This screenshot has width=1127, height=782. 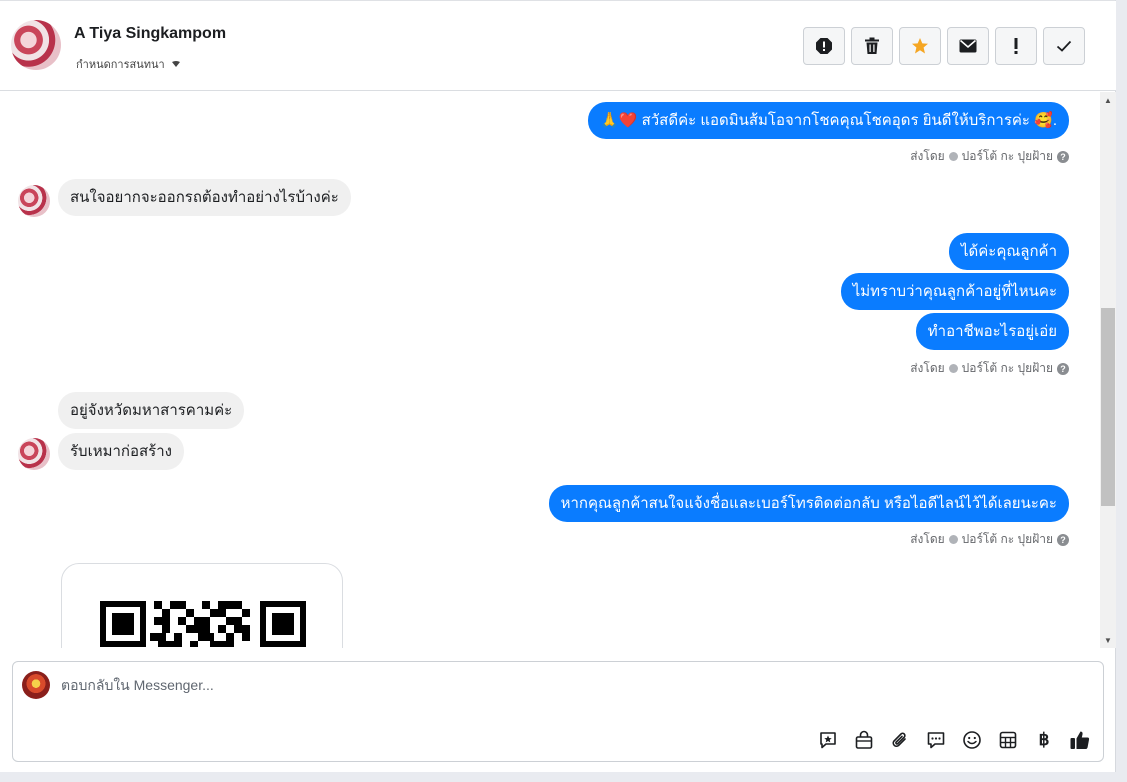 I want to click on contact-avatar, so click(x=36, y=45).